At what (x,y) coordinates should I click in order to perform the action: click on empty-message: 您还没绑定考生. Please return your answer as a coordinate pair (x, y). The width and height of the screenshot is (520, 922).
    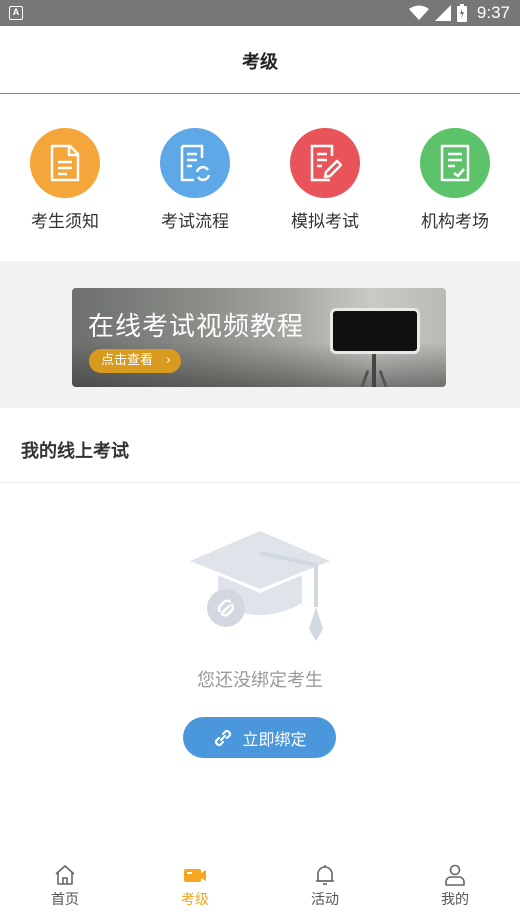
    Looking at the image, I should click on (260, 680).